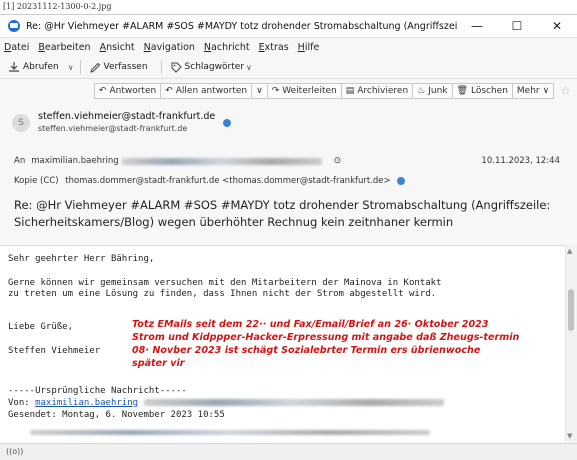  I want to click on file-caption: [1] 20231112-1300-0-2.jpg, so click(288, 7).